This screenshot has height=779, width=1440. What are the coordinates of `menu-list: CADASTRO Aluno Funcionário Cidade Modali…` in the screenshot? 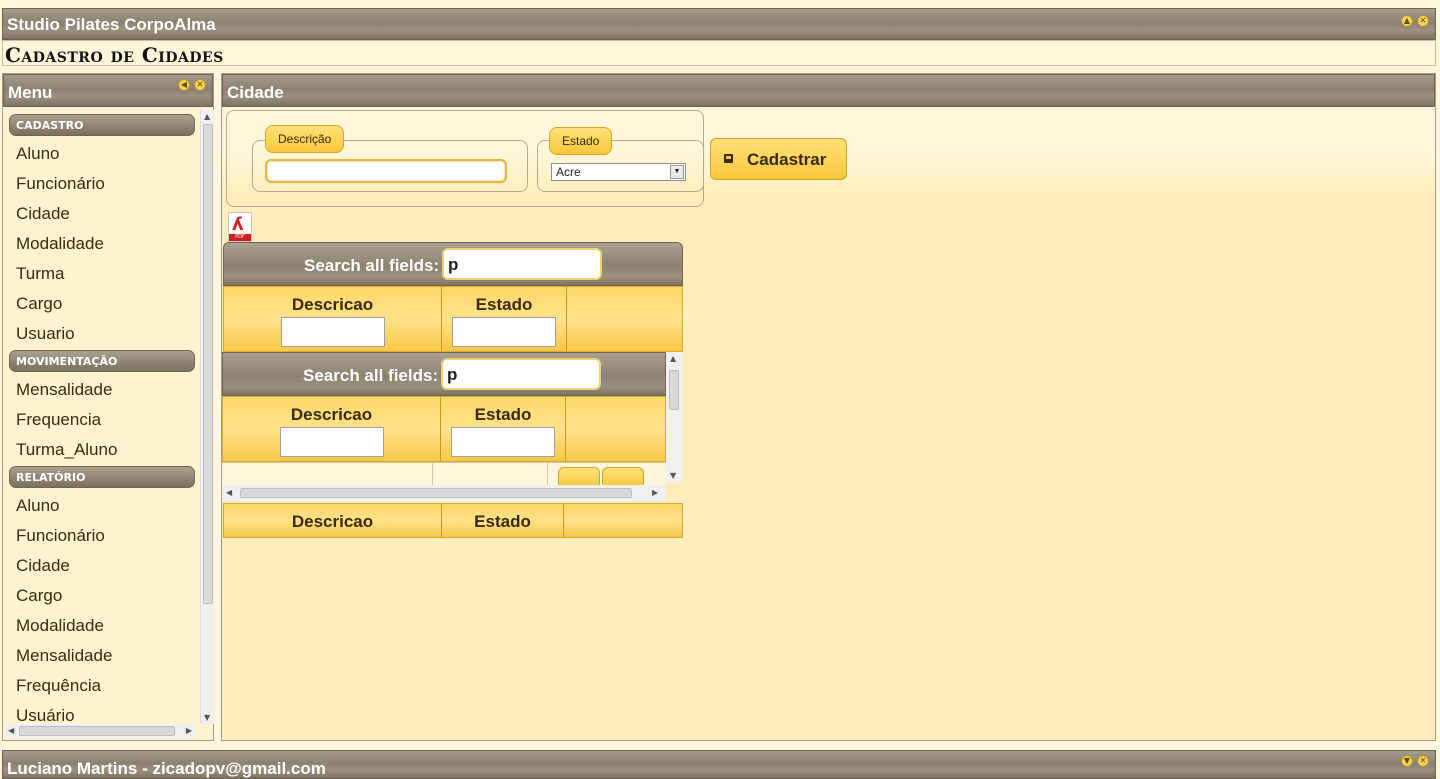 It's located at (101, 418).